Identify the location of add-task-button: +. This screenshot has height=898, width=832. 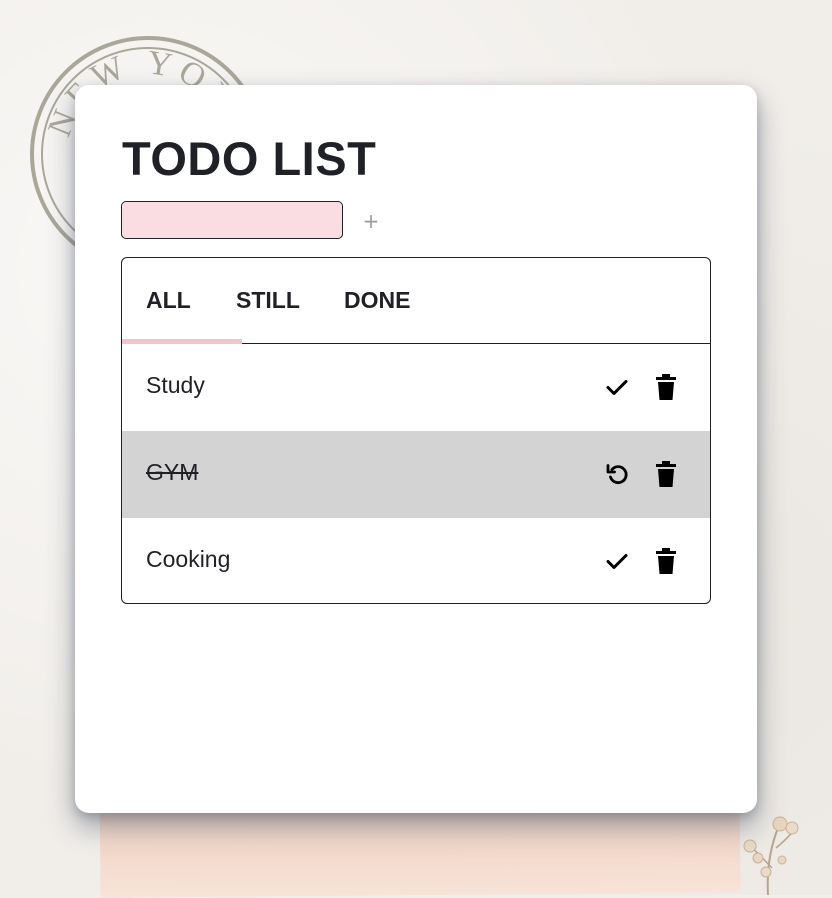
(371, 221).